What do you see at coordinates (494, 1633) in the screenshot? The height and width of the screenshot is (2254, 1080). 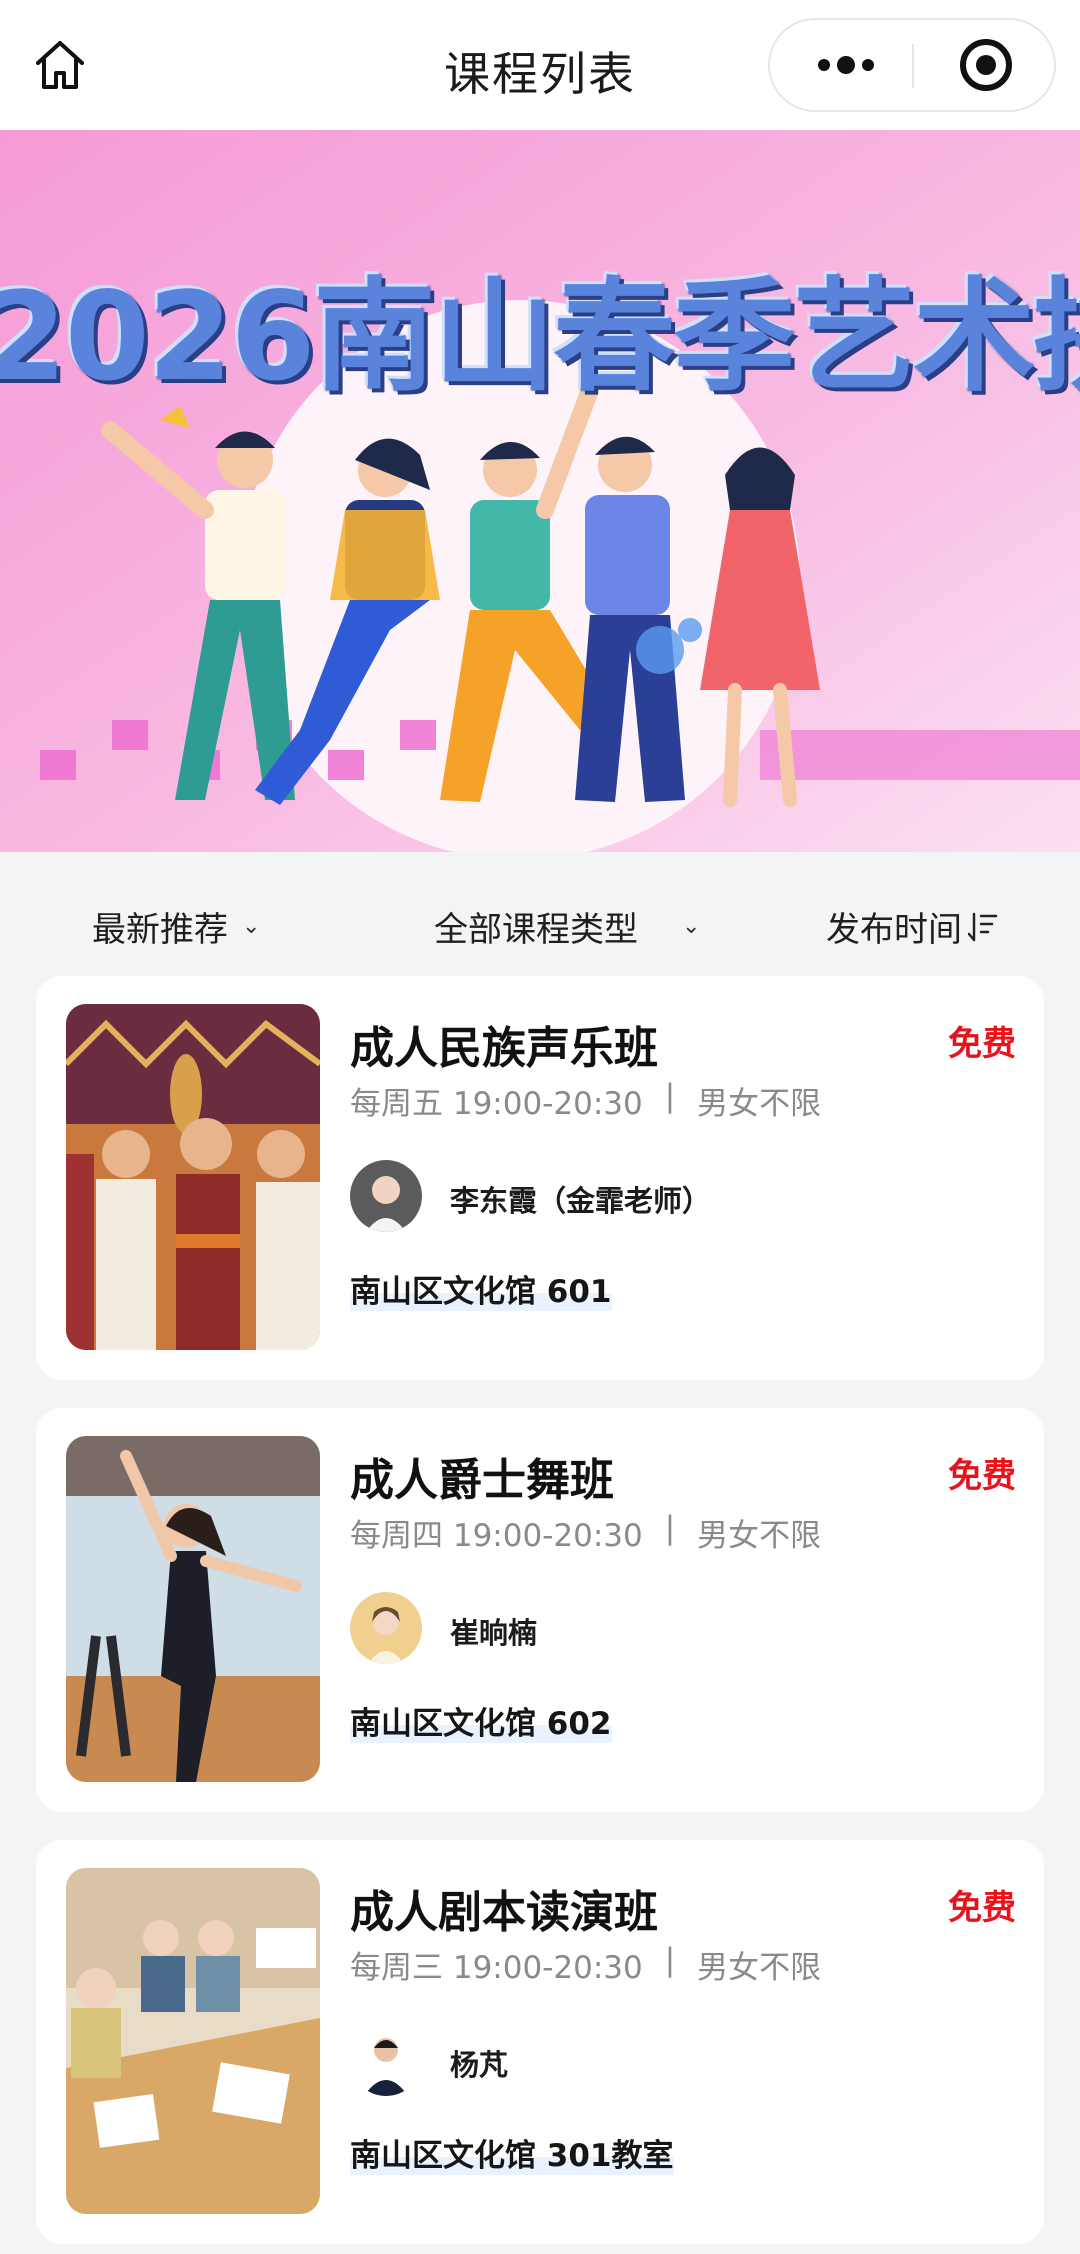 I see `teacher-name: 崔晌楠` at bounding box center [494, 1633].